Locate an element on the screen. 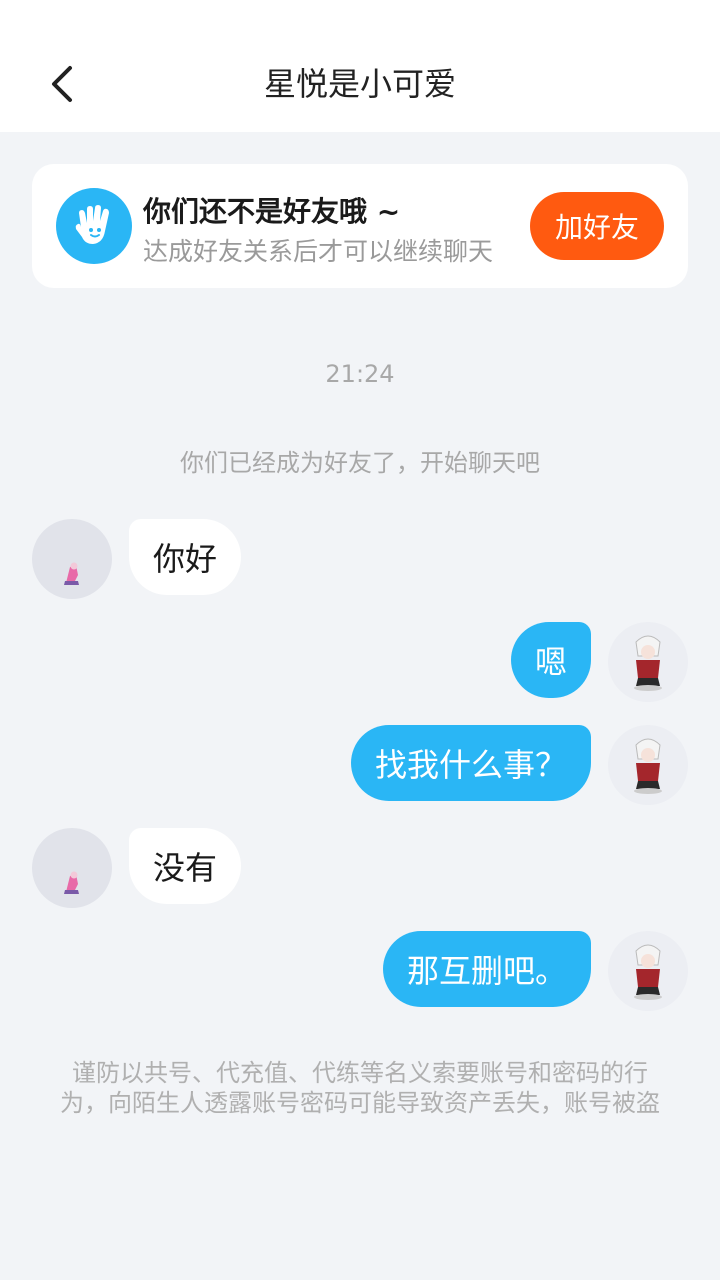  friend-request-card: 你们还不是好友哦 ~ 达成好友关系后才可以继续聊天 加好友 is located at coordinates (360, 226).